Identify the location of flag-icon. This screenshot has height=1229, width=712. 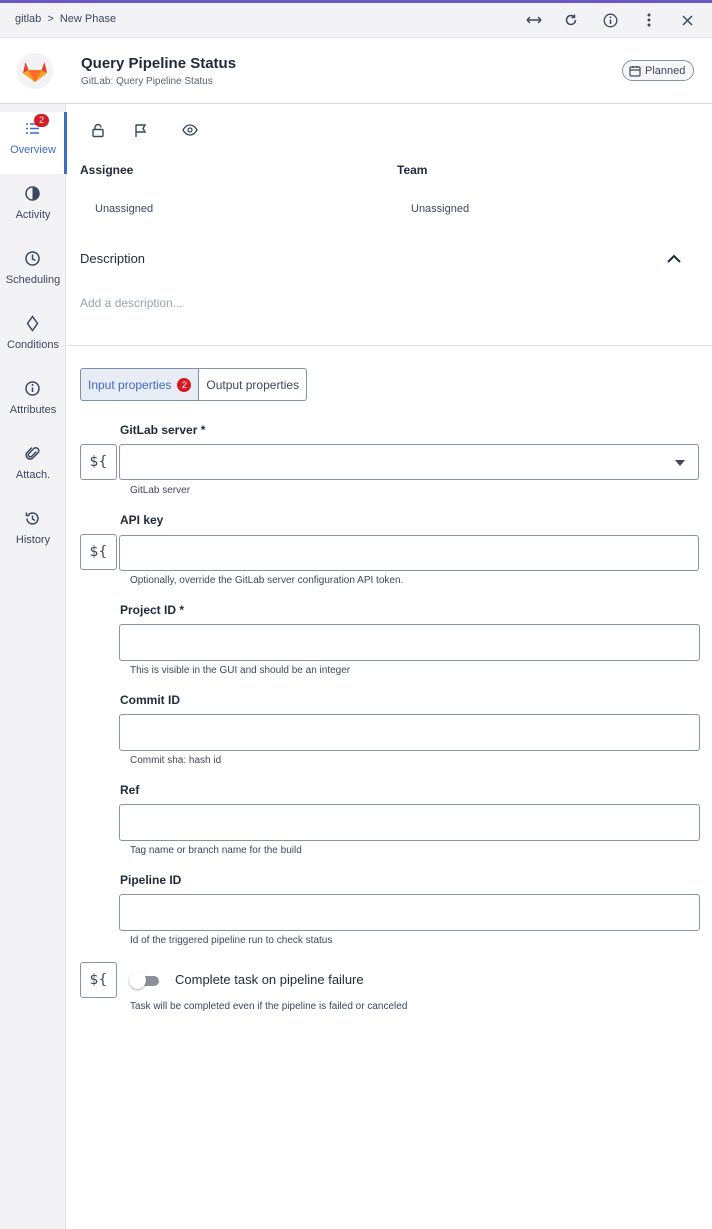
(141, 130).